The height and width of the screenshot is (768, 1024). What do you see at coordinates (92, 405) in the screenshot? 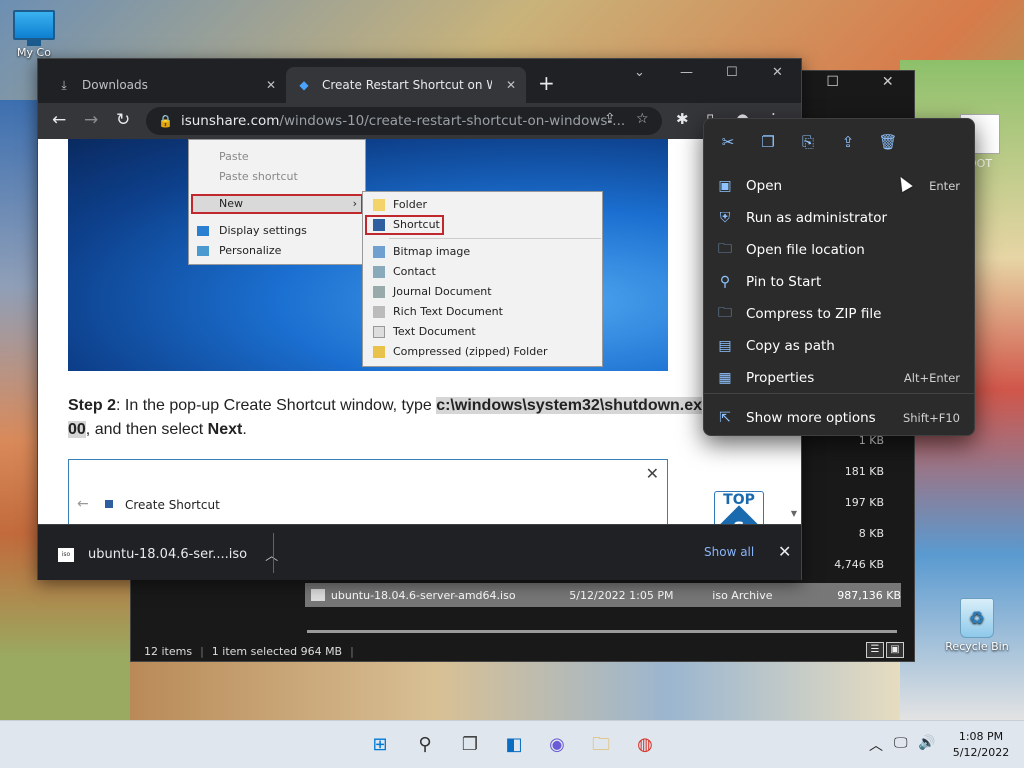
I see `step-label: Step 2` at bounding box center [92, 405].